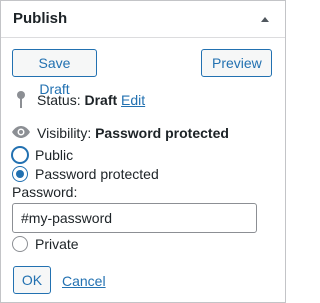 The width and height of the screenshot is (320, 303). What do you see at coordinates (84, 281) in the screenshot?
I see `cancel-link: Cancel` at bounding box center [84, 281].